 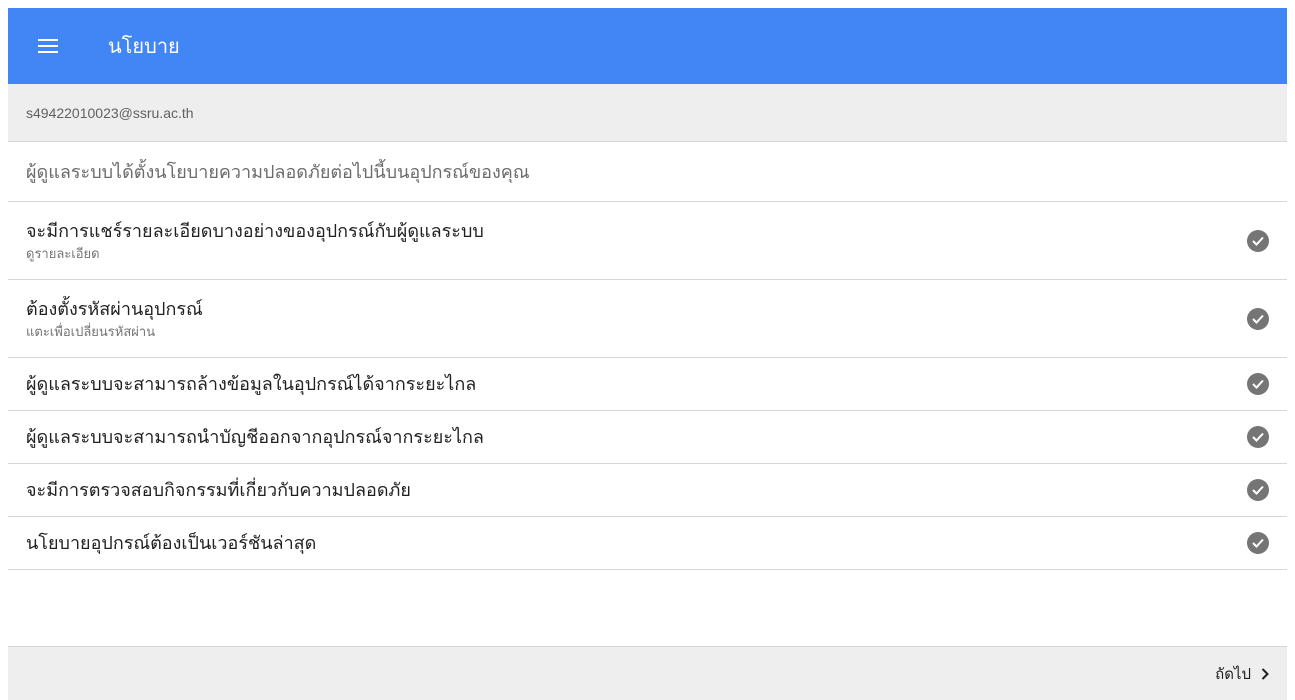 What do you see at coordinates (114, 308) in the screenshot?
I see `policy-title: ต้องตั้งรหัสผ่านอุปกรณ์` at bounding box center [114, 308].